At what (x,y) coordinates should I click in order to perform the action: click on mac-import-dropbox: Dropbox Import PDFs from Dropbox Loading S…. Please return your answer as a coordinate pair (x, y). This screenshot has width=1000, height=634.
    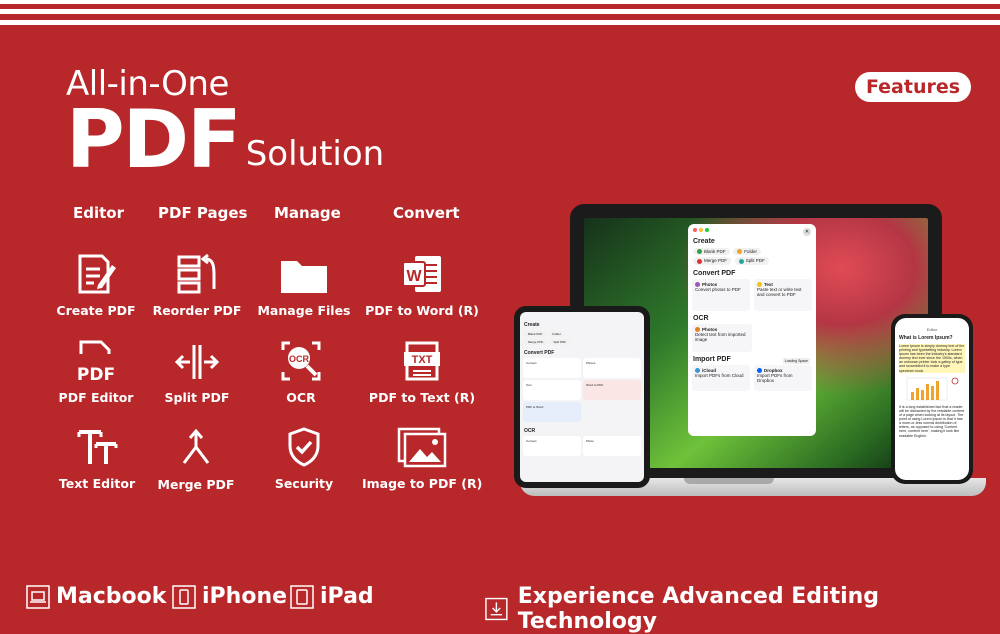
    Looking at the image, I should click on (783, 374).